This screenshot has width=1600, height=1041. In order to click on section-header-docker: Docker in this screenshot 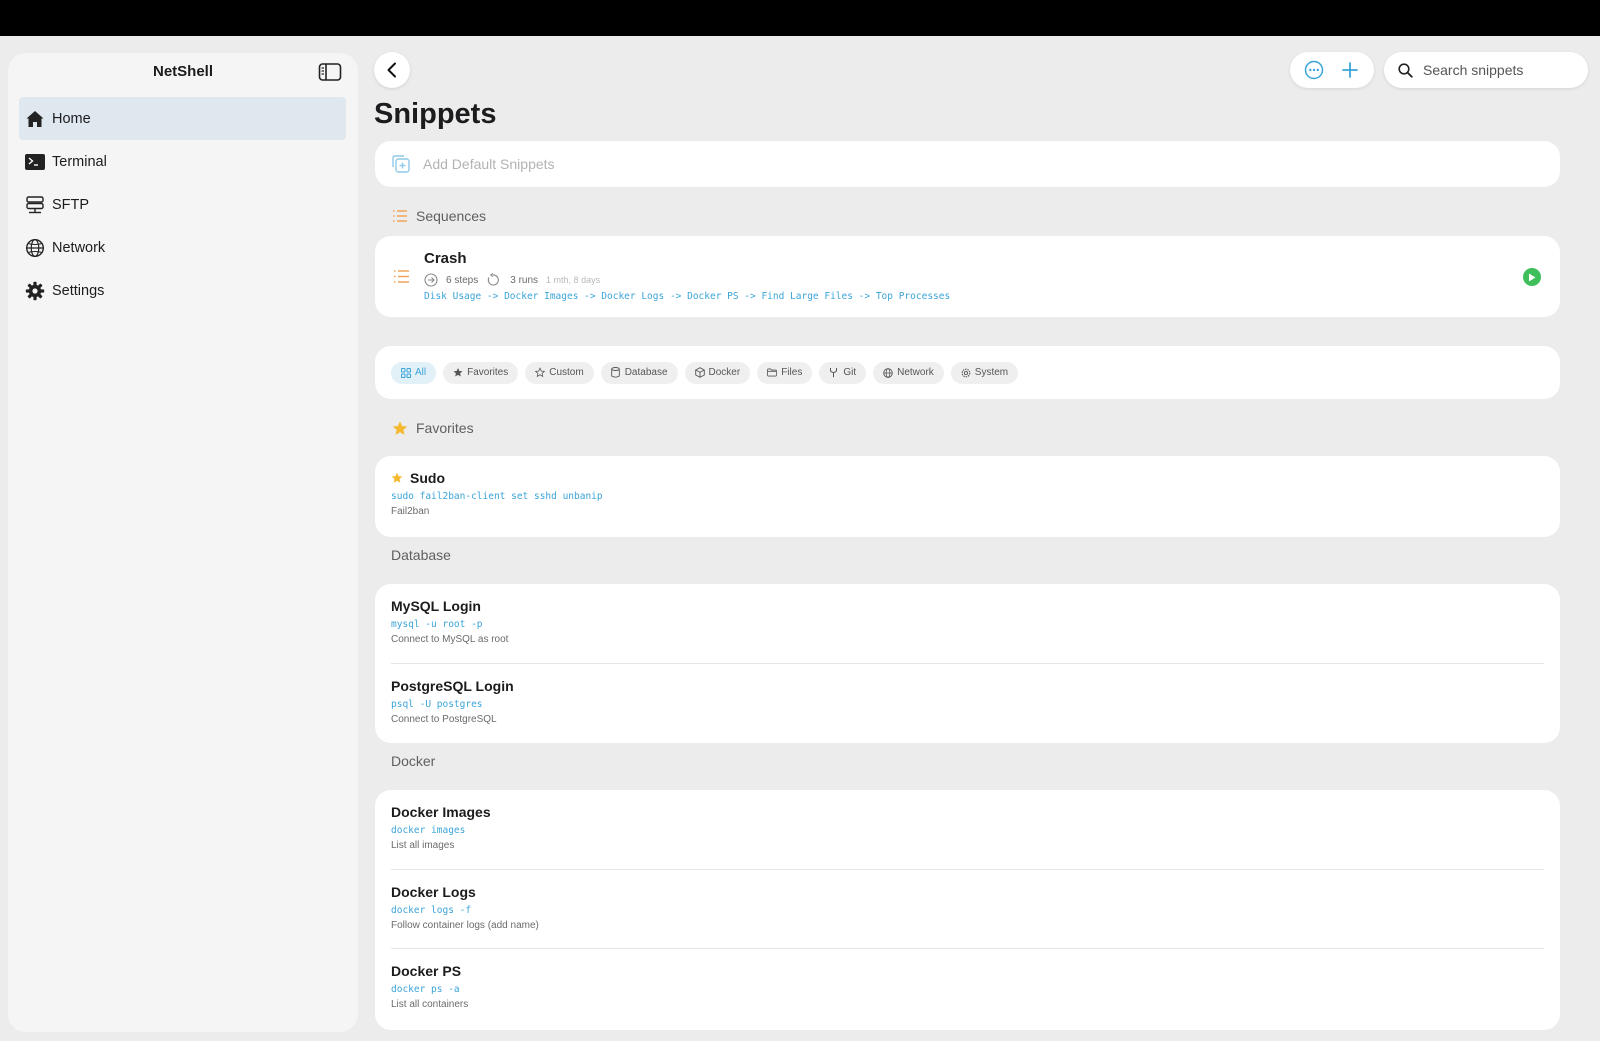, I will do `click(413, 761)`.